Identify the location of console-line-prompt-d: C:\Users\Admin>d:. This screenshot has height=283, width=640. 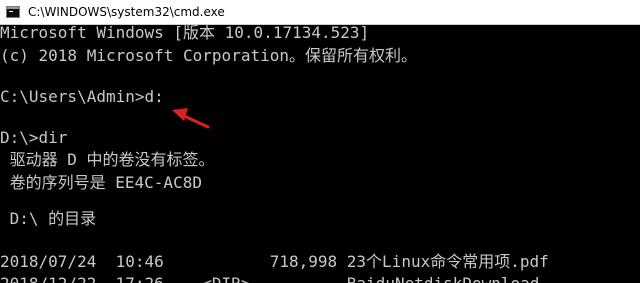
(82, 96).